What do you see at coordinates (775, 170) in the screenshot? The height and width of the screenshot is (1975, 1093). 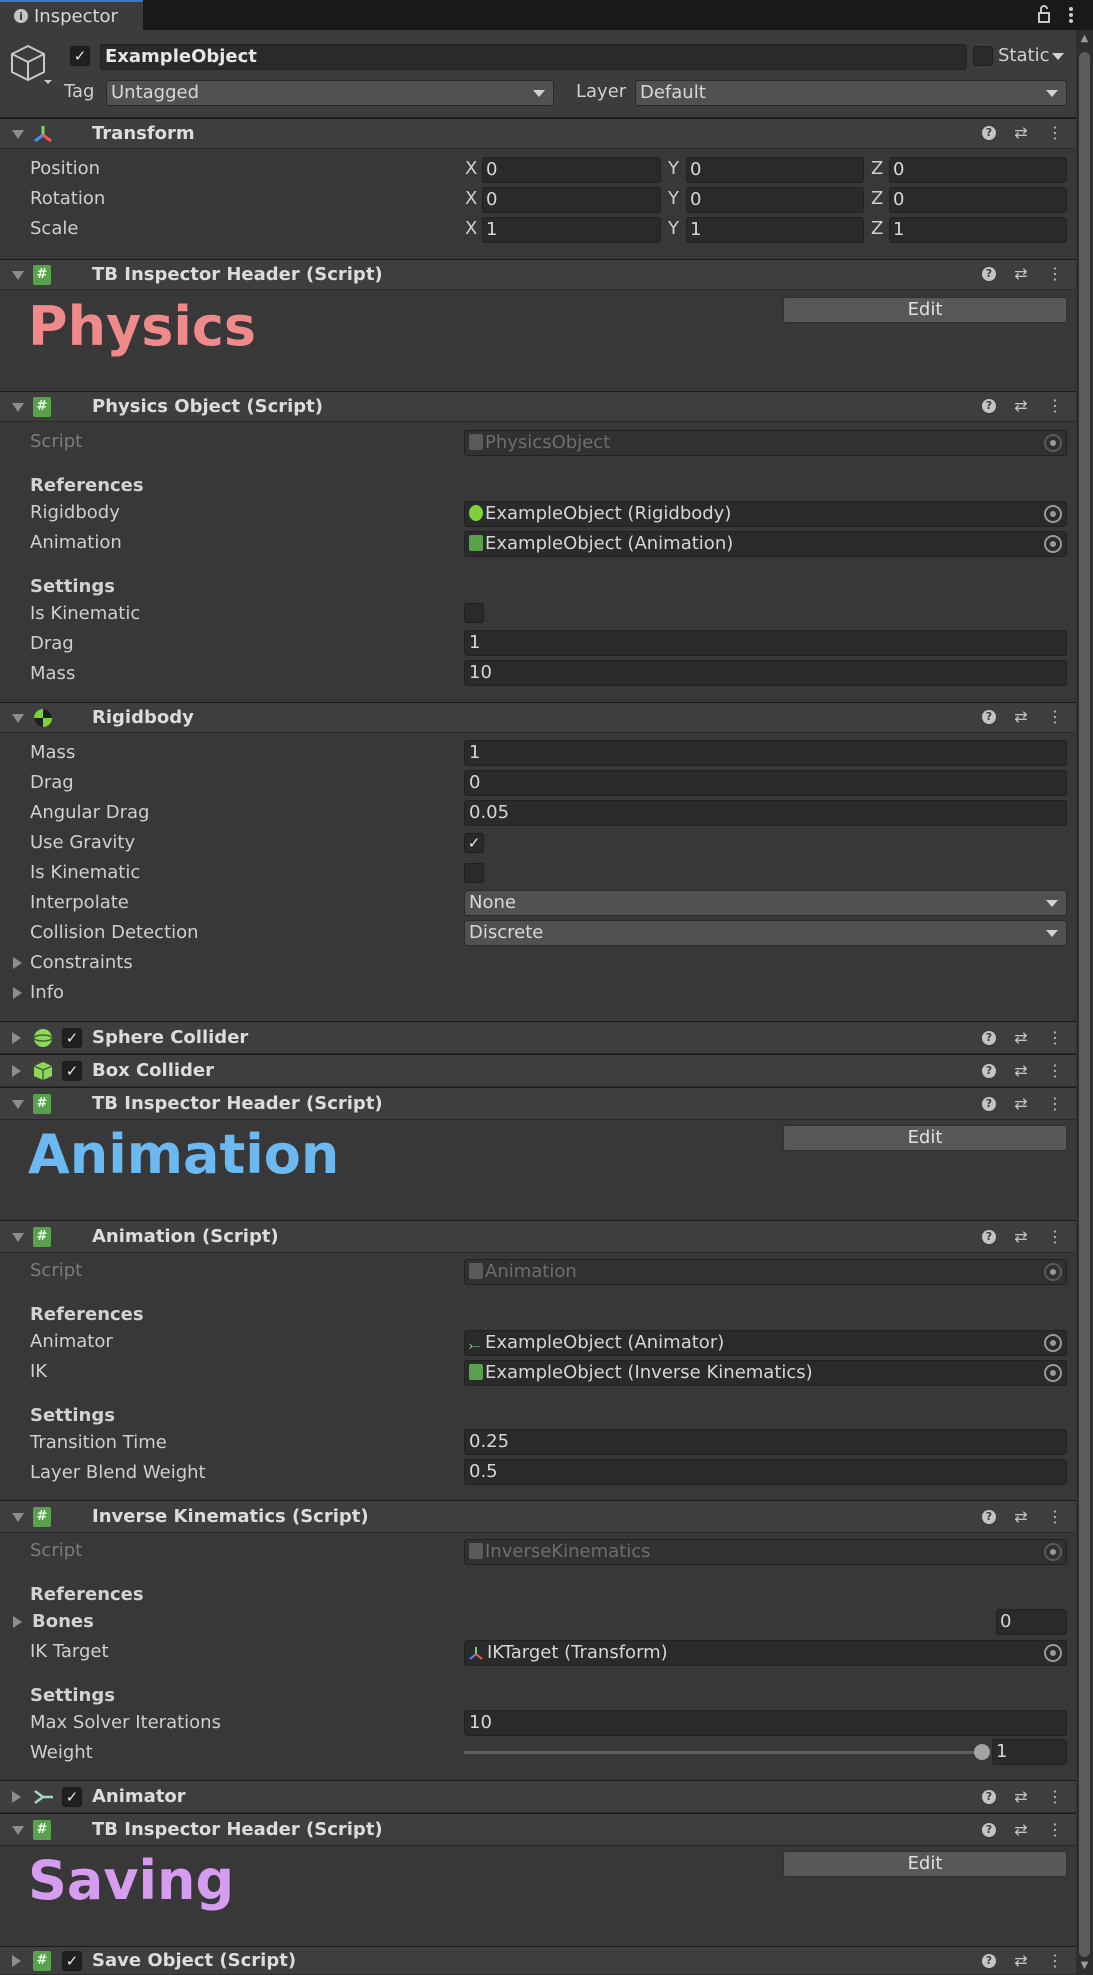 I see `position-y-field: 0` at bounding box center [775, 170].